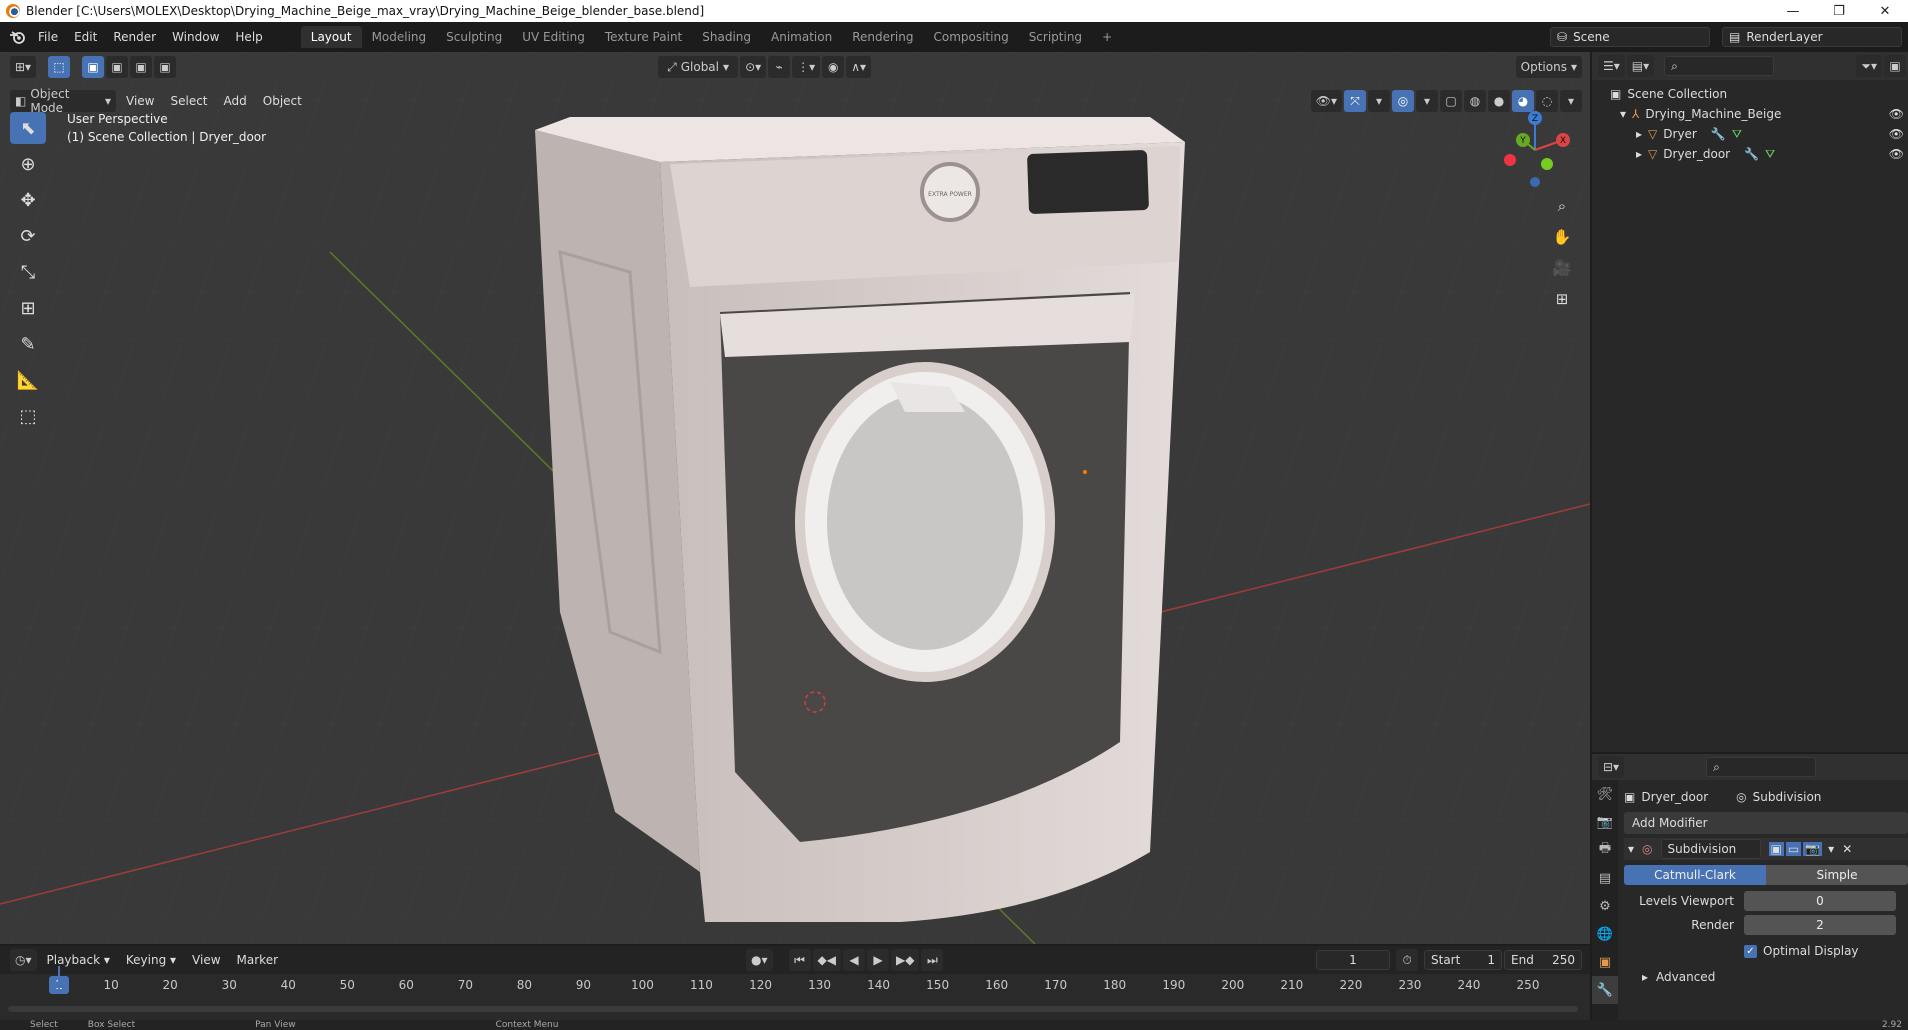 The height and width of the screenshot is (1030, 1908). Describe the element at coordinates (799, 960) in the screenshot. I see `jump-start-icon: ⏮` at that location.